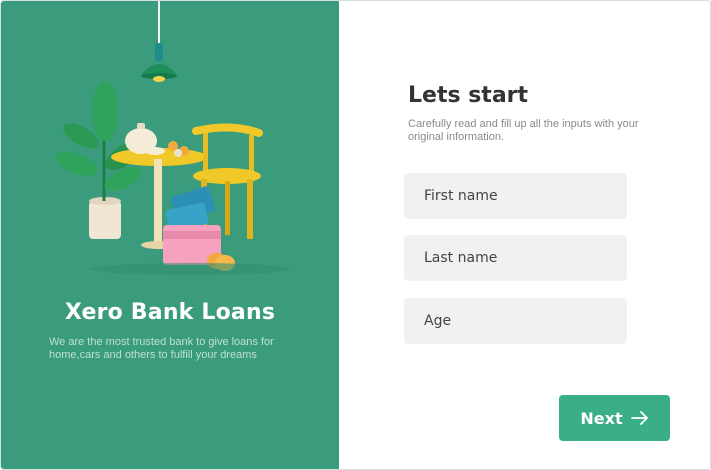 The height and width of the screenshot is (470, 711). What do you see at coordinates (468, 95) in the screenshot?
I see `form-title: Lets start` at bounding box center [468, 95].